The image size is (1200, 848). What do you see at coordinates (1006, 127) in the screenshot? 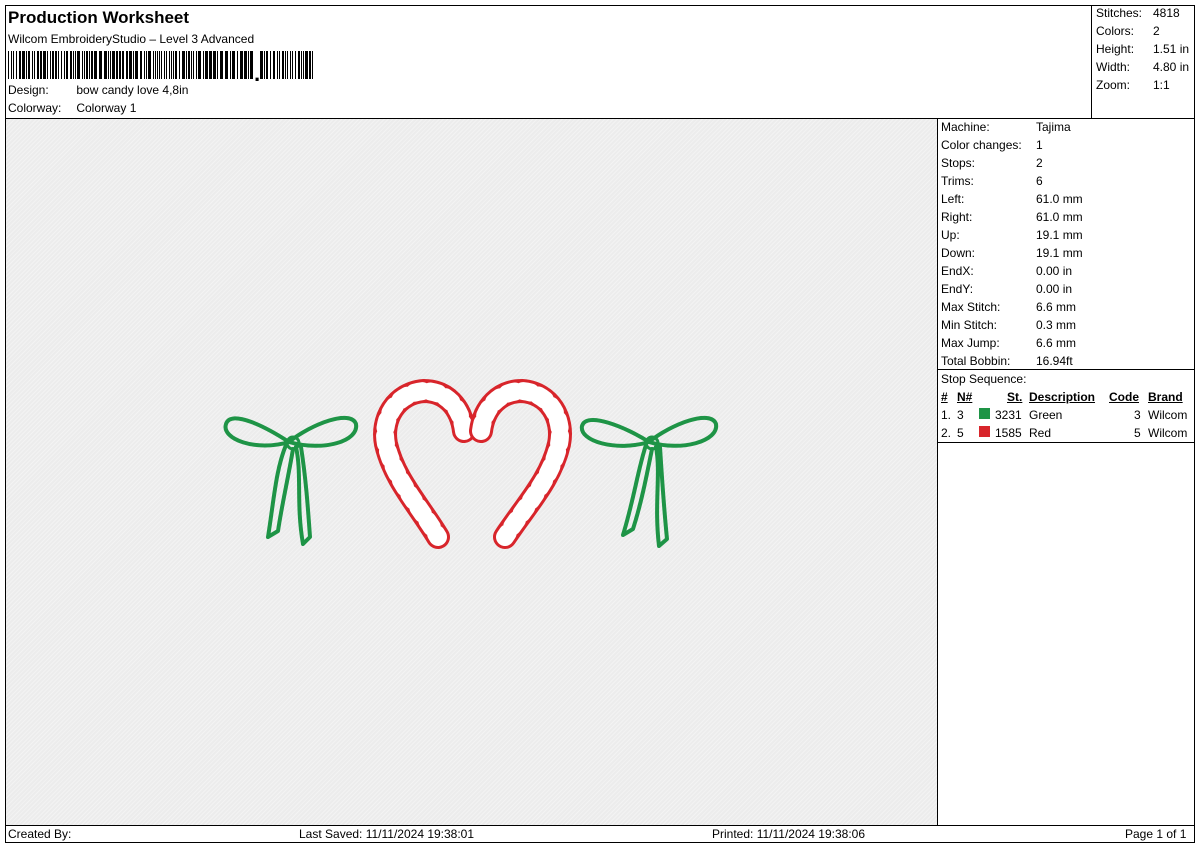
I see `info-row: Machine: Tajima` at bounding box center [1006, 127].